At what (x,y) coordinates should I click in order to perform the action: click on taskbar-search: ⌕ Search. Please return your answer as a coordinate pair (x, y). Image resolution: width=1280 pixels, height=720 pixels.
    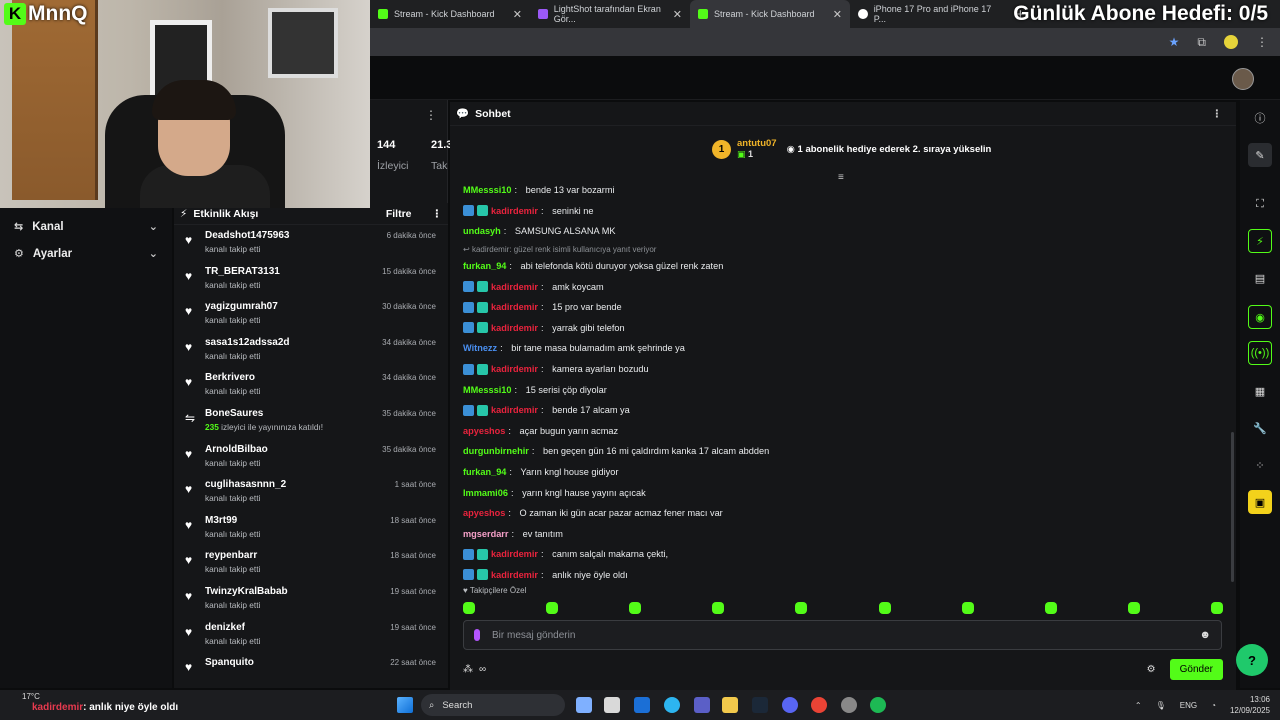
    Looking at the image, I should click on (493, 705).